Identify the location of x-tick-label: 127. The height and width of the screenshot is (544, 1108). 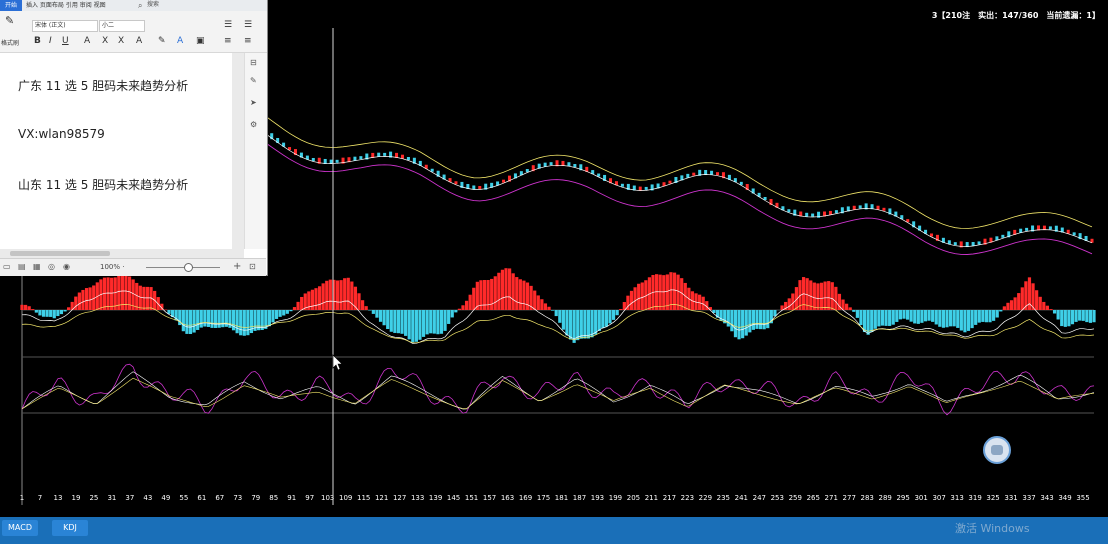
(399, 498).